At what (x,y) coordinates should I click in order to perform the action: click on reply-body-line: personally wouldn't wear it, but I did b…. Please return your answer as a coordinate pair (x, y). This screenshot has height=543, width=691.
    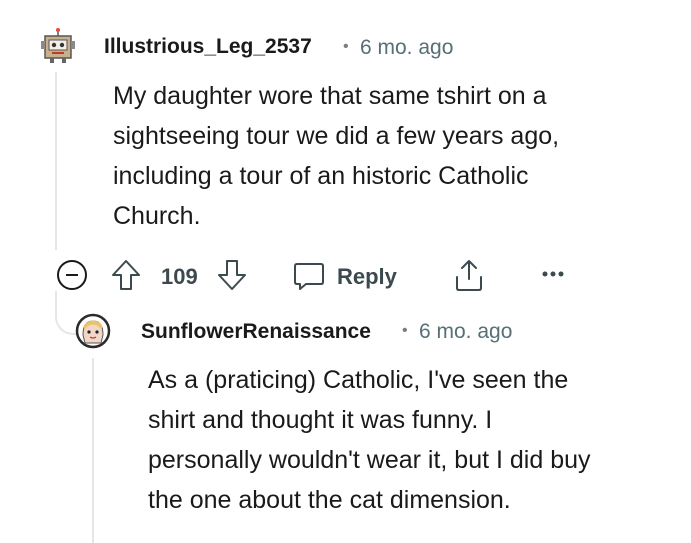
    Looking at the image, I should click on (369, 460).